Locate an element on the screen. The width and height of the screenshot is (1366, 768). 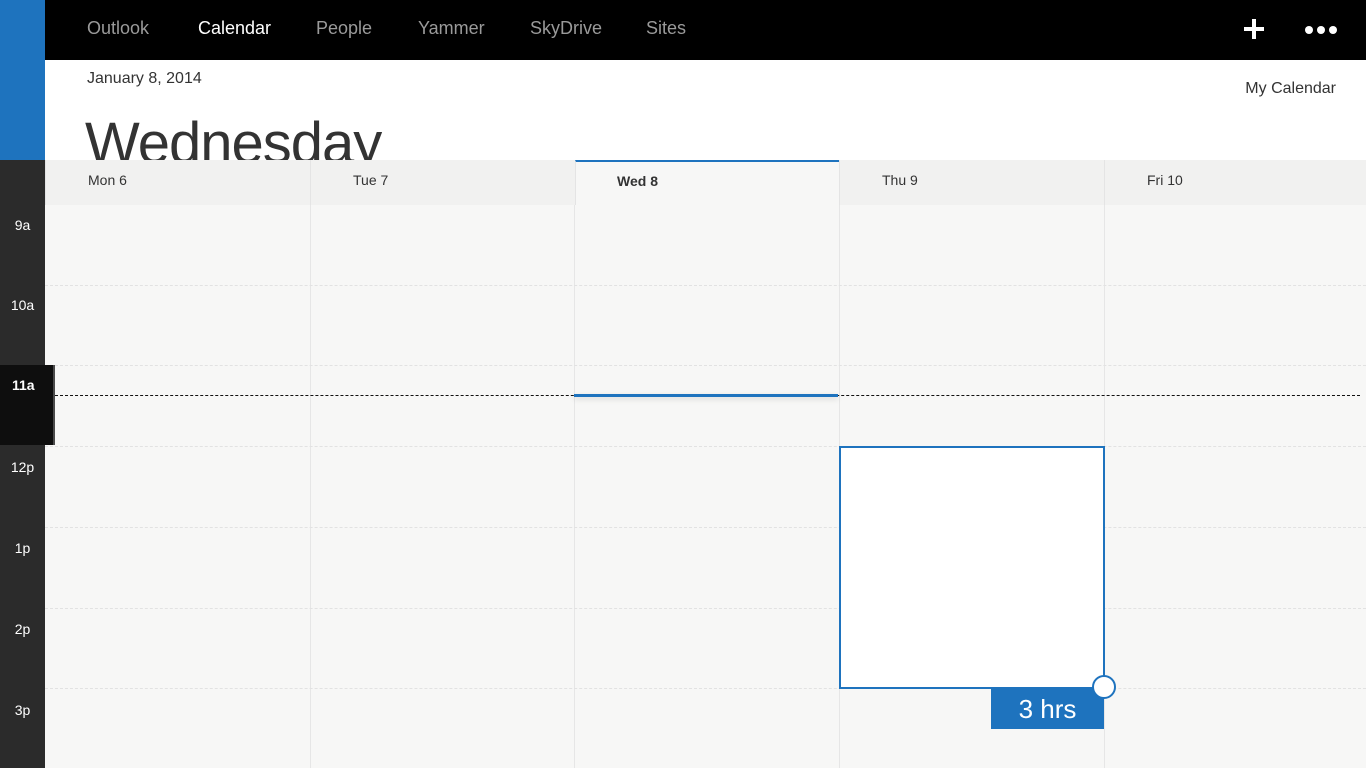
nav-item-calendar: Calendar is located at coordinates (234, 28).